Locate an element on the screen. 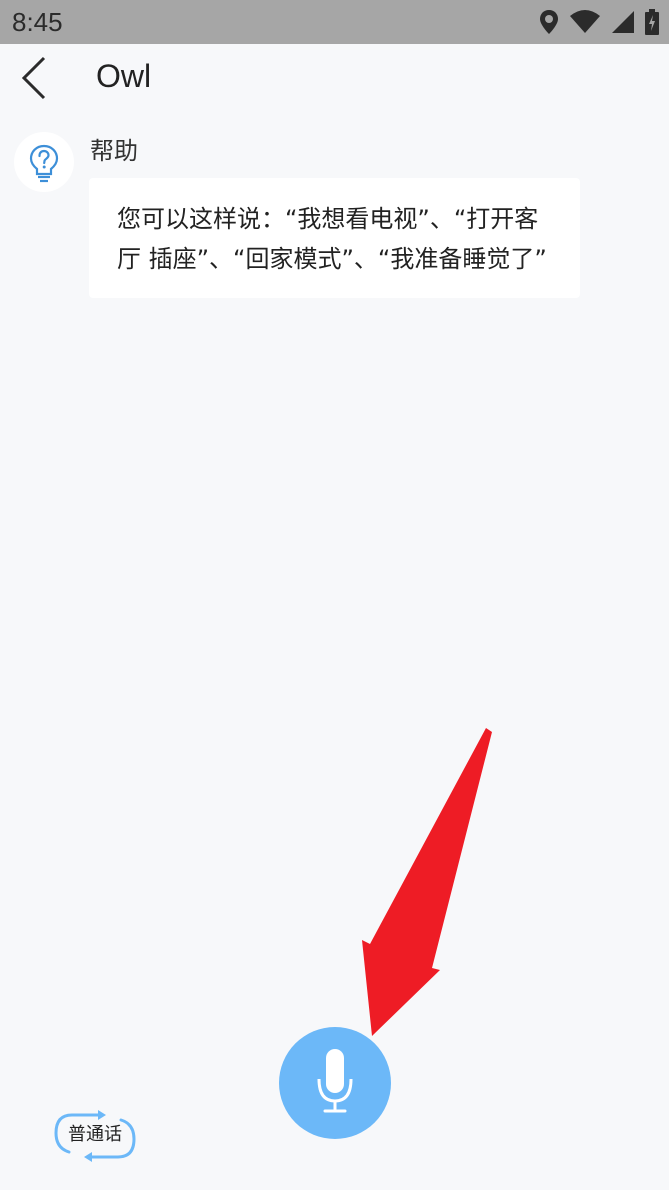 The image size is (669, 1190). microphone-icon is located at coordinates (335, 1081).